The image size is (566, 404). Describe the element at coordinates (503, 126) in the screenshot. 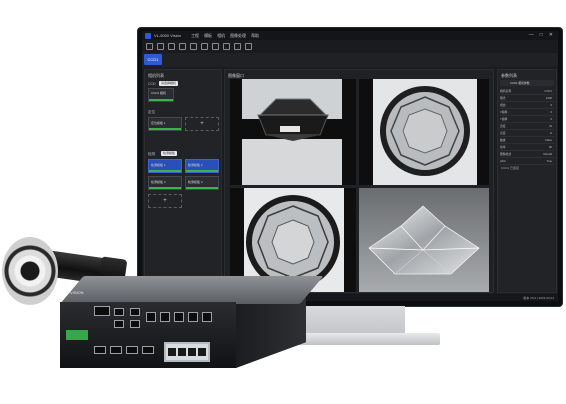

I see `param-label: 宽度` at that location.